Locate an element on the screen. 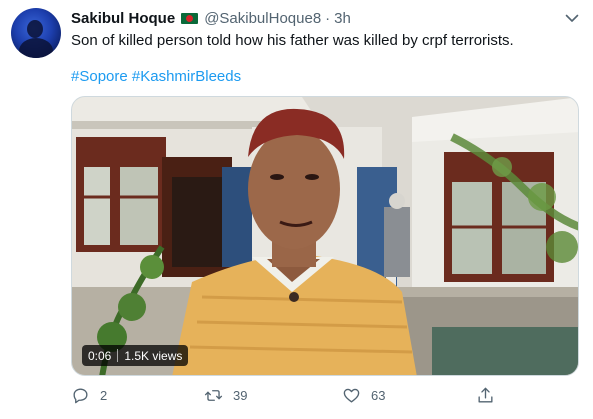  author-name: Sakibul Hoque is located at coordinates (123, 18).